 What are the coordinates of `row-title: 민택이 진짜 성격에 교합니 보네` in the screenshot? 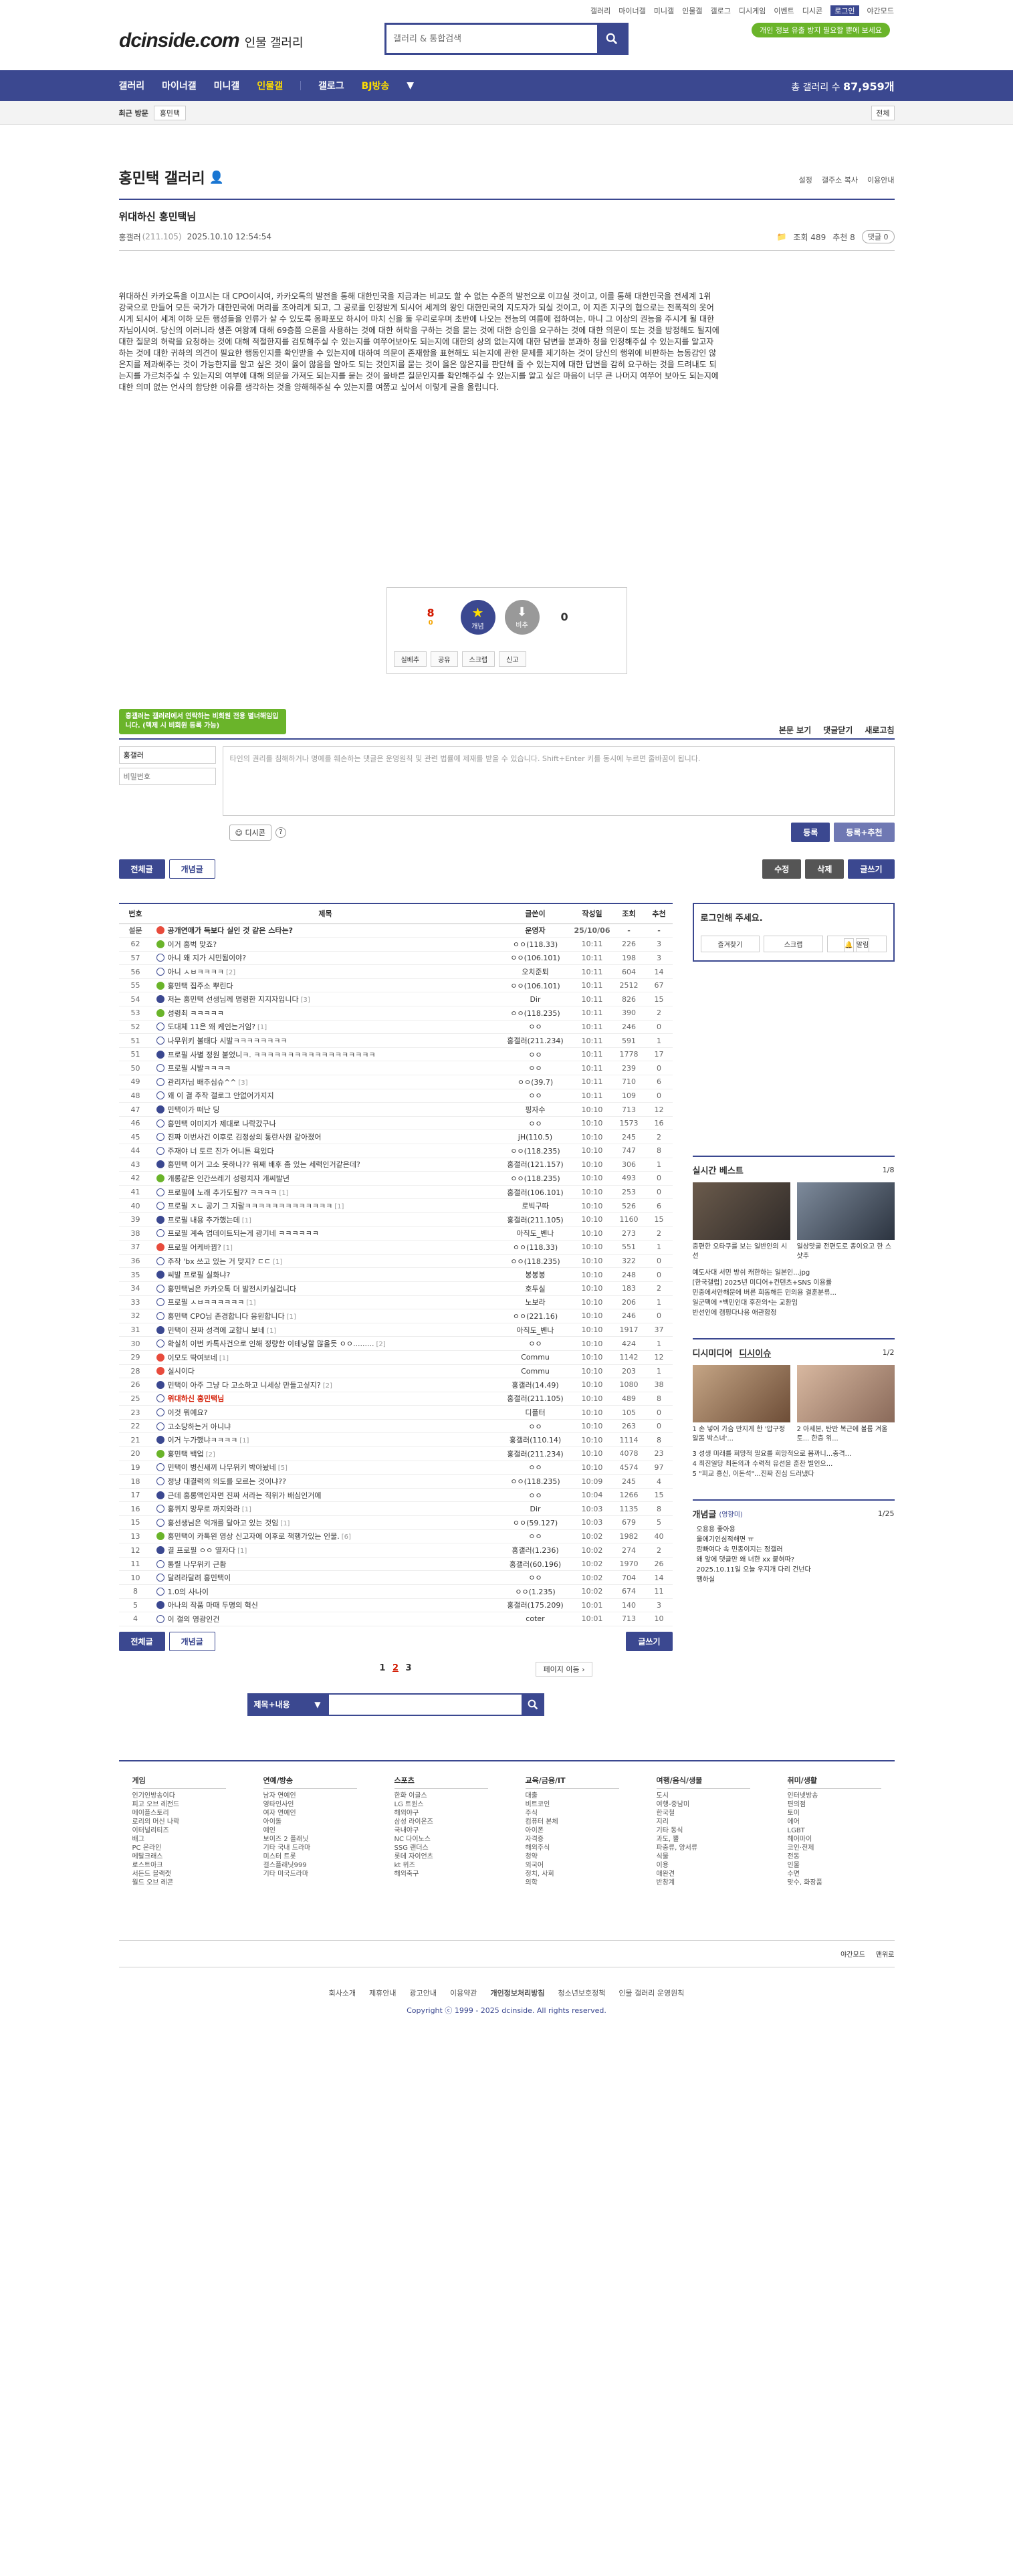 It's located at (216, 1330).